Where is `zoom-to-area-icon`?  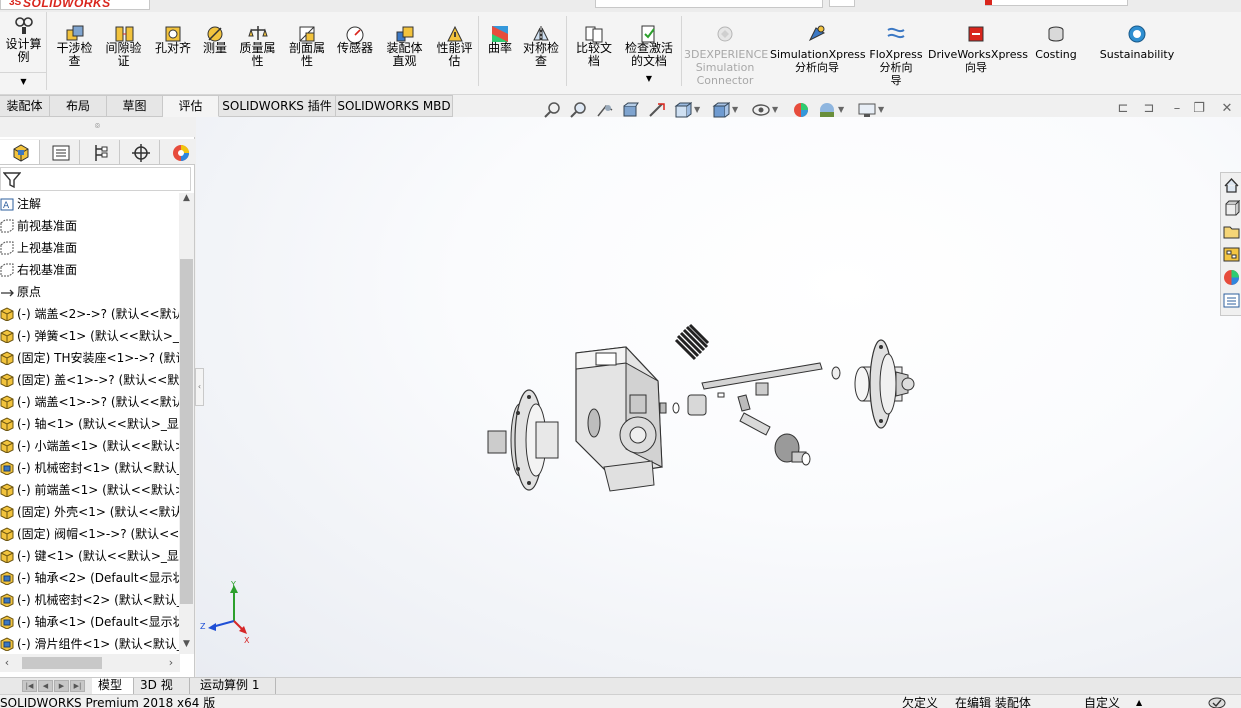 zoom-to-area-icon is located at coordinates (579, 110).